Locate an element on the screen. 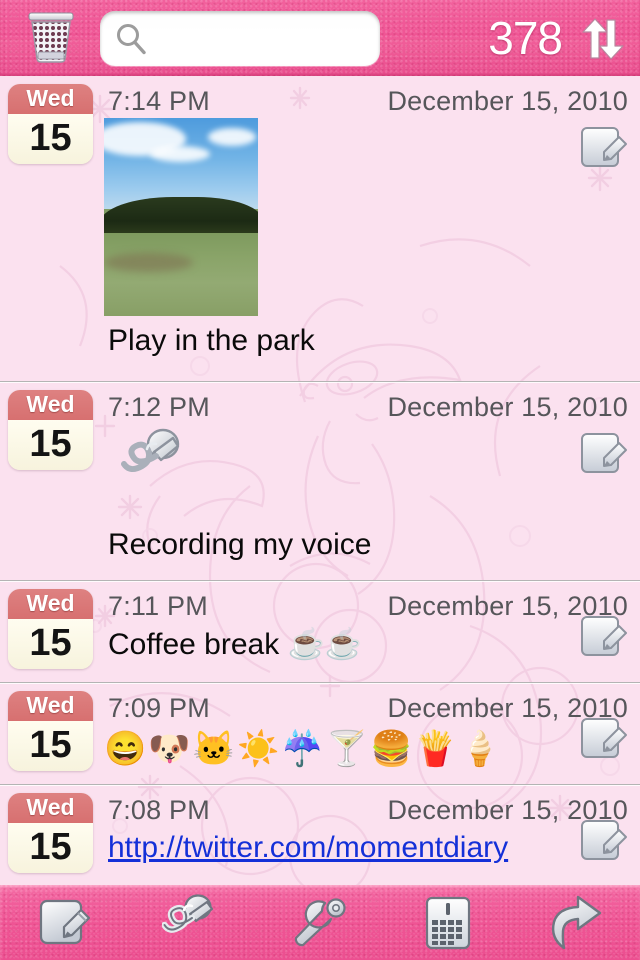 This screenshot has width=640, height=960. pencil-note-icon is located at coordinates (65, 921).